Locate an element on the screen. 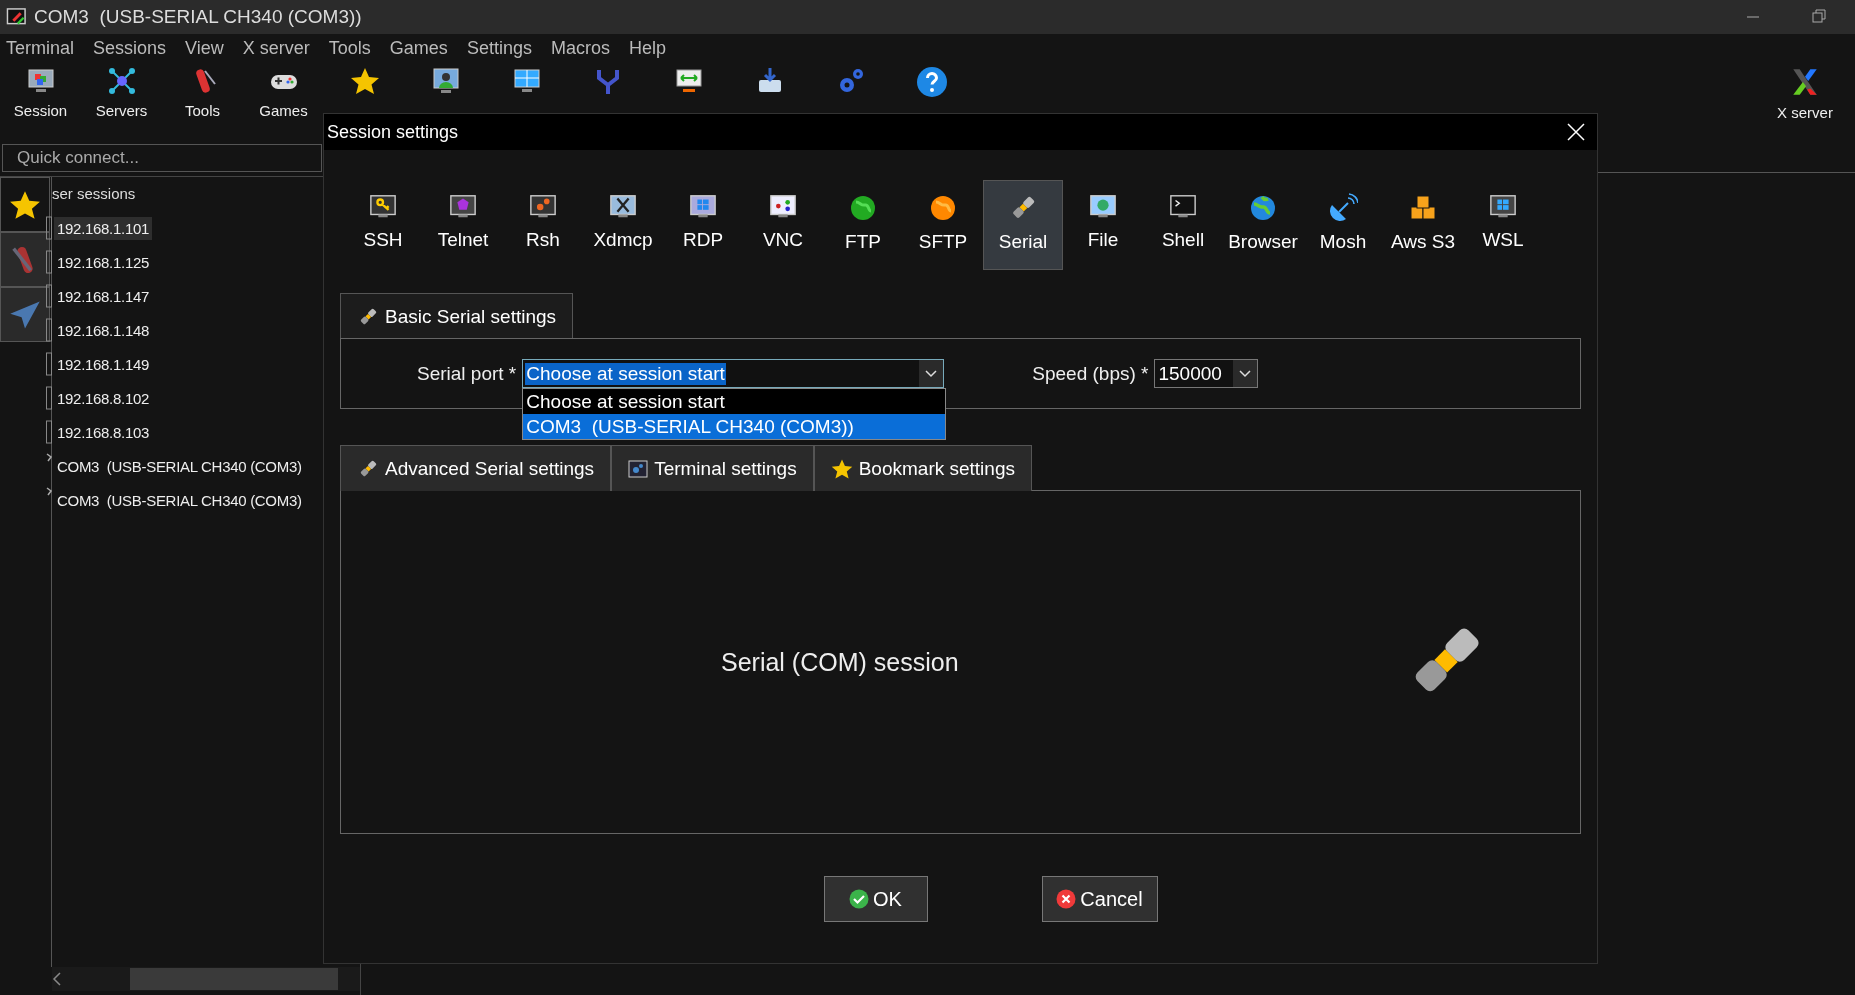 This screenshot has height=995, width=1855. session-type-button: File is located at coordinates (1103, 225).